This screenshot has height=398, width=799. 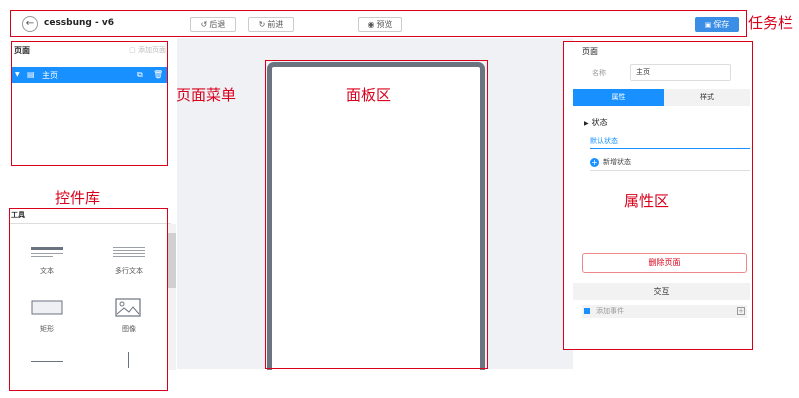 What do you see at coordinates (204, 24) in the screenshot?
I see `undo-icon: ↺` at bounding box center [204, 24].